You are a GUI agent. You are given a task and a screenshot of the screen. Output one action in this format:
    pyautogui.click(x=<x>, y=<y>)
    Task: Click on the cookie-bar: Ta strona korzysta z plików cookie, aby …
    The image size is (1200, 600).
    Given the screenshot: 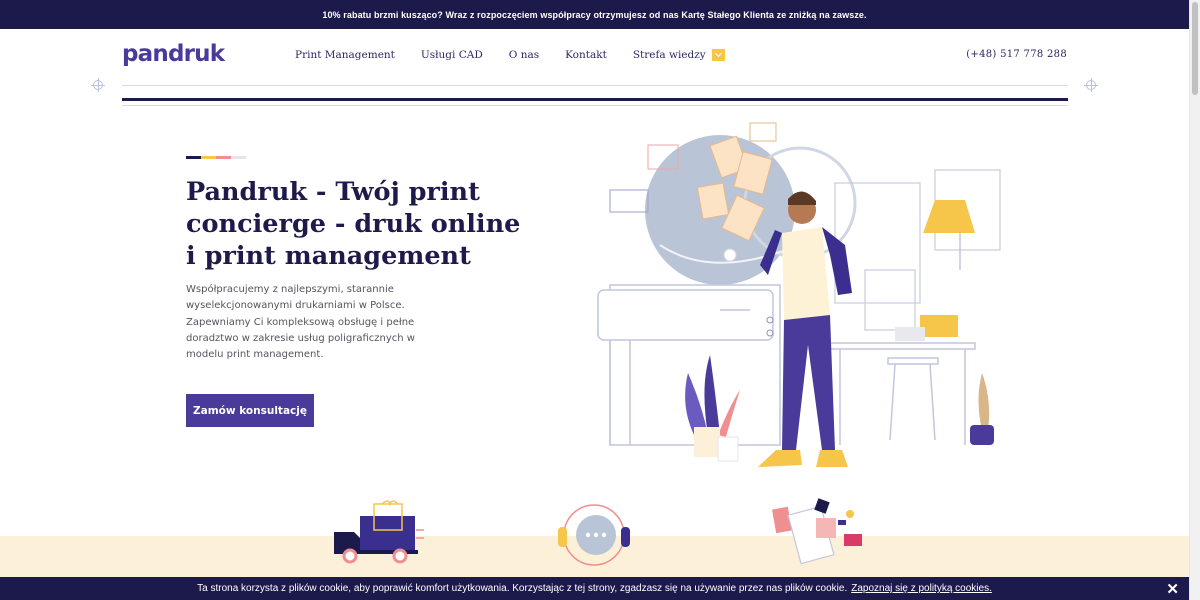 What is the action you would take?
    pyautogui.click(x=594, y=588)
    